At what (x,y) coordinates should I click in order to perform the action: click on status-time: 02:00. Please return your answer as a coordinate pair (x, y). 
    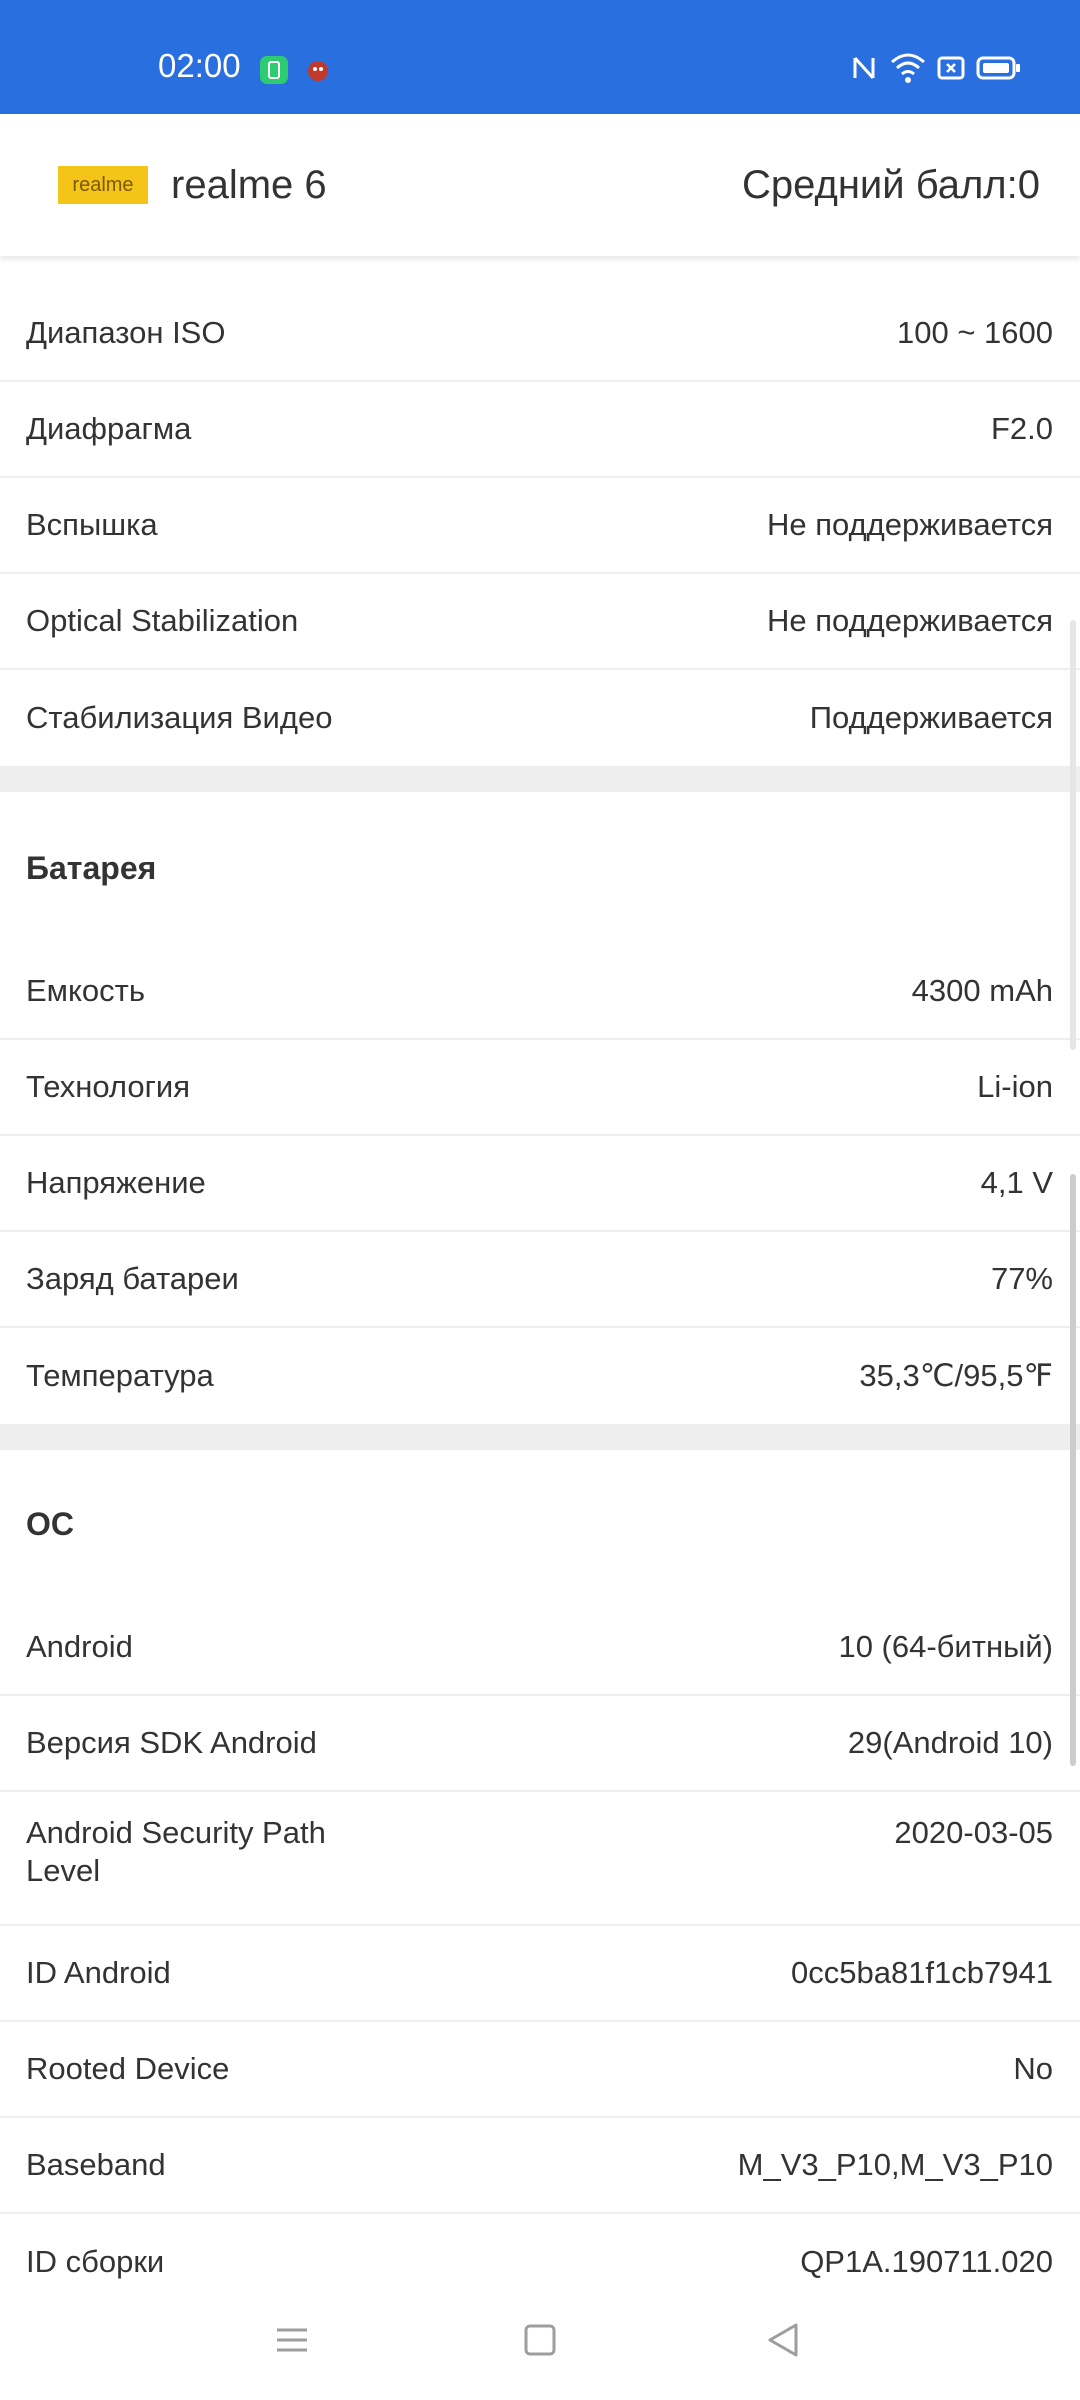
    Looking at the image, I should click on (199, 65).